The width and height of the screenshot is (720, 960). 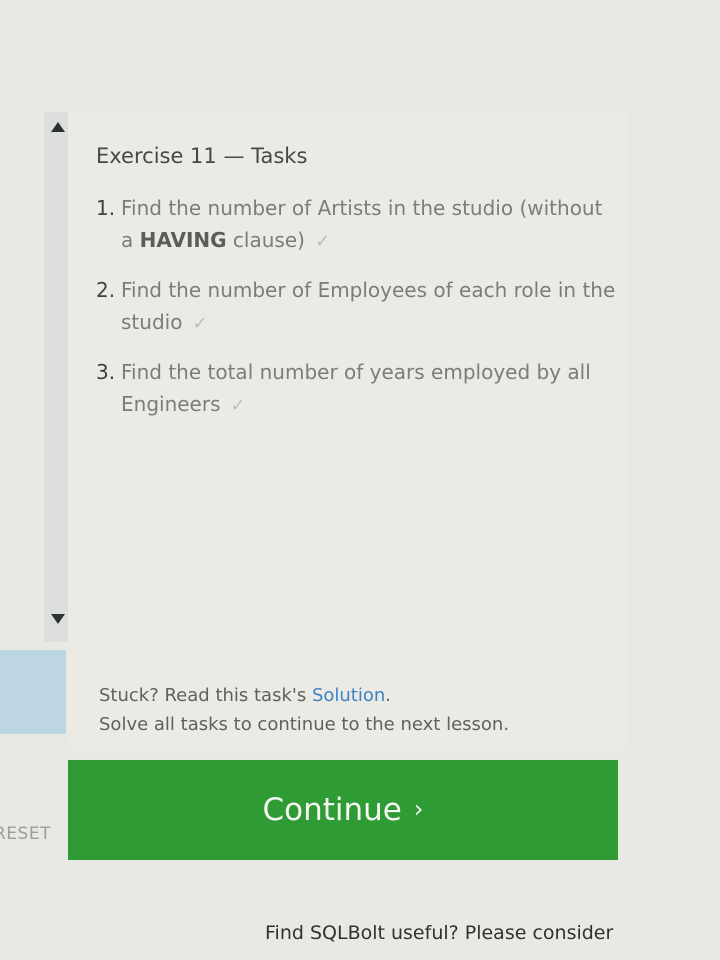 I want to click on continue-button: Continue ›, so click(x=343, y=810).